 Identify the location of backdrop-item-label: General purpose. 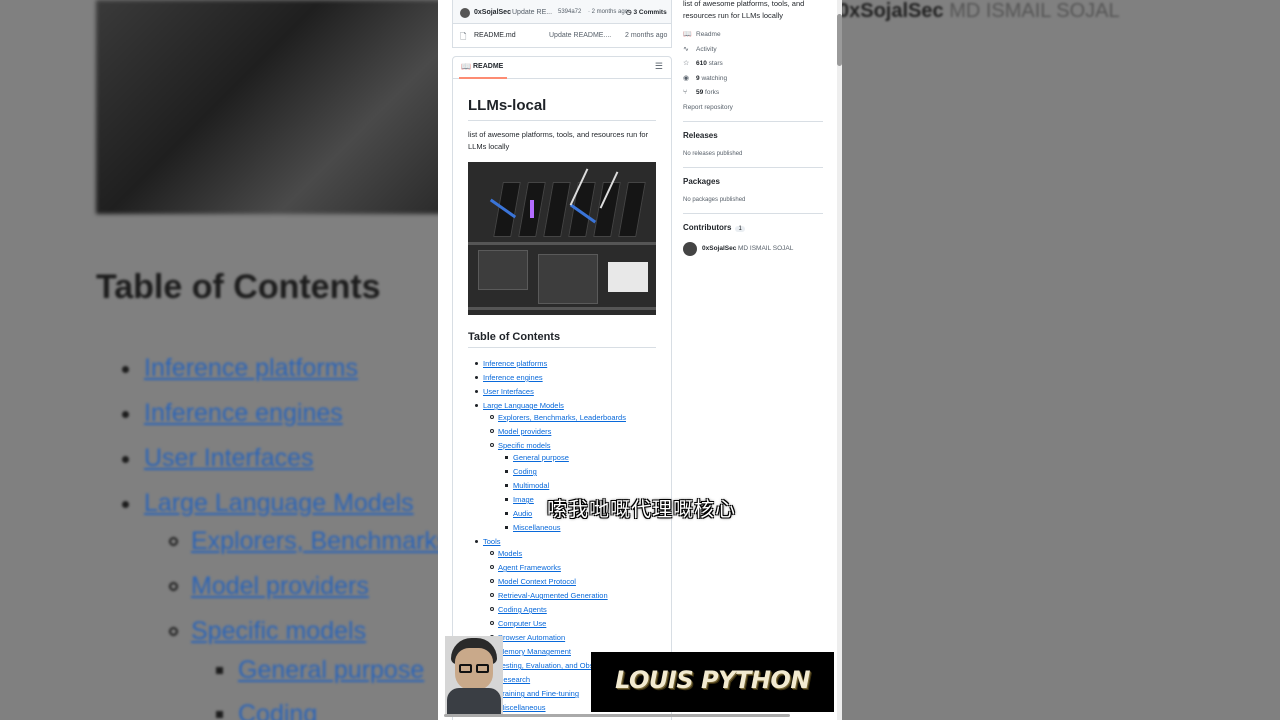
(331, 670).